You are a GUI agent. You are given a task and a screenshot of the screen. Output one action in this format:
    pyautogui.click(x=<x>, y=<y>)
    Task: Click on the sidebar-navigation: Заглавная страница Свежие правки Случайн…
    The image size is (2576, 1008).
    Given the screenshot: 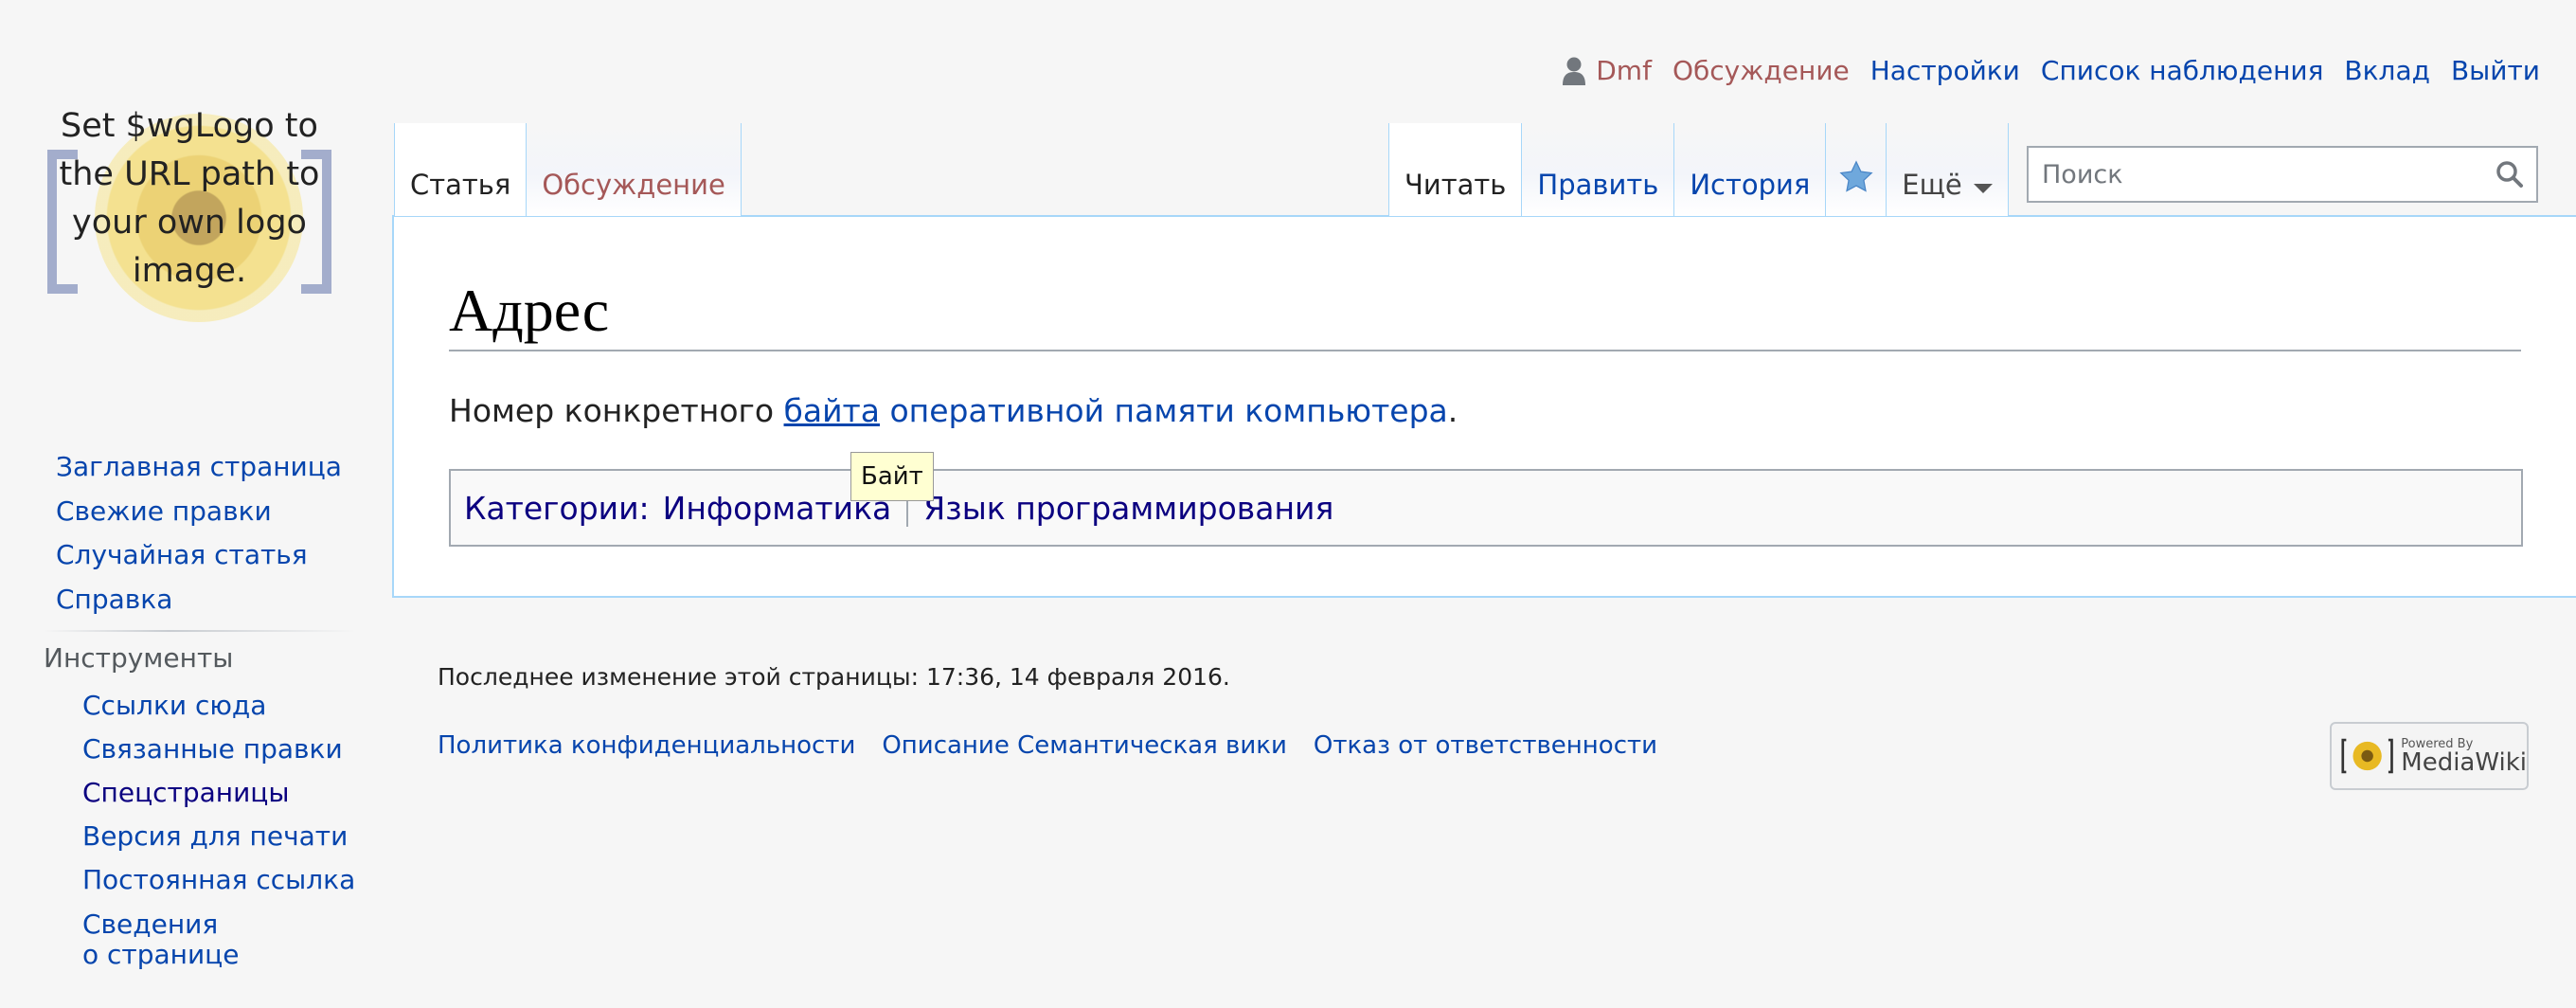 What is the action you would take?
    pyautogui.click(x=199, y=533)
    